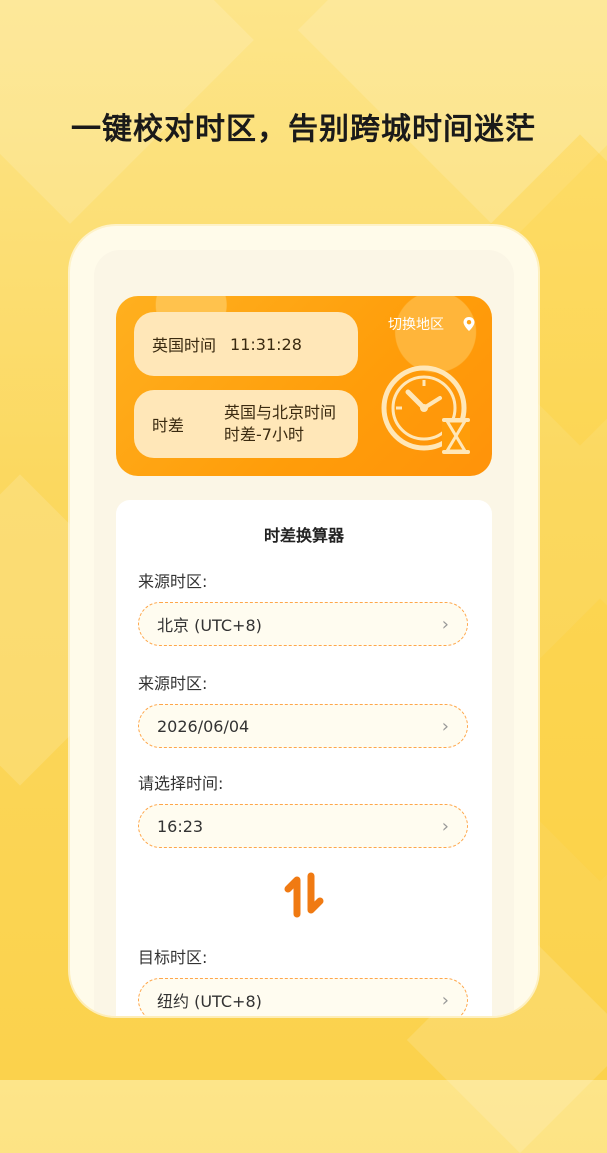  Describe the element at coordinates (203, 726) in the screenshot. I see `date-value: 2026/06/04` at that location.